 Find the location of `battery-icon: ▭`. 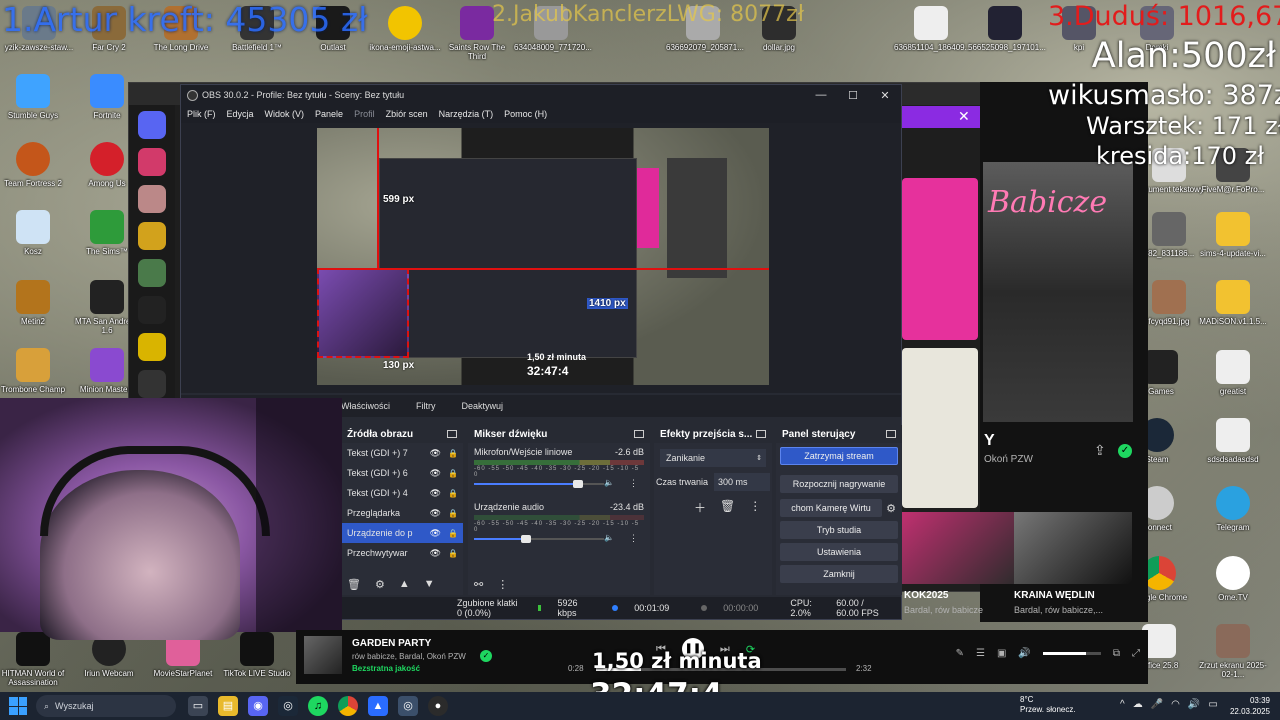

battery-icon: ▭ is located at coordinates (1212, 704).